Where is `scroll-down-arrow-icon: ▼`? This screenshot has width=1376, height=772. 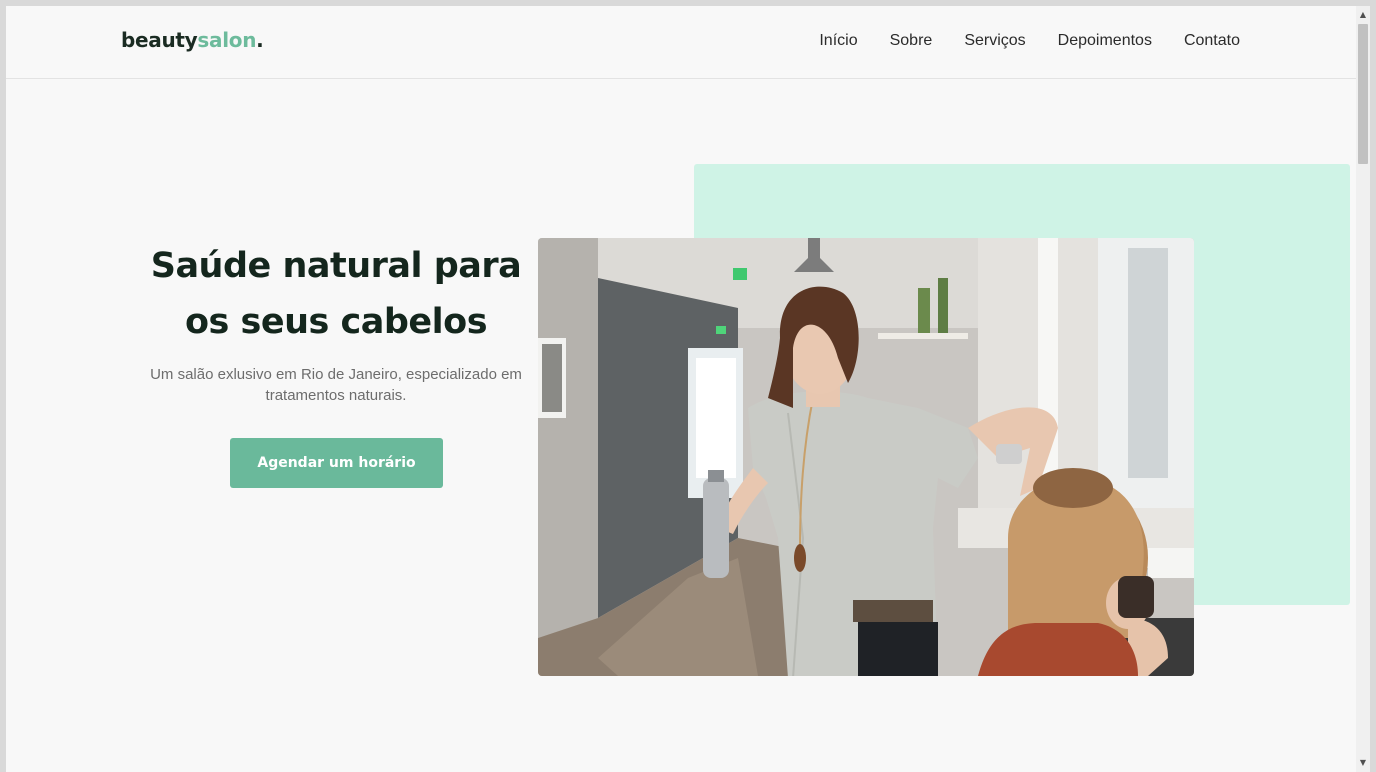 scroll-down-arrow-icon: ▼ is located at coordinates (1363, 763).